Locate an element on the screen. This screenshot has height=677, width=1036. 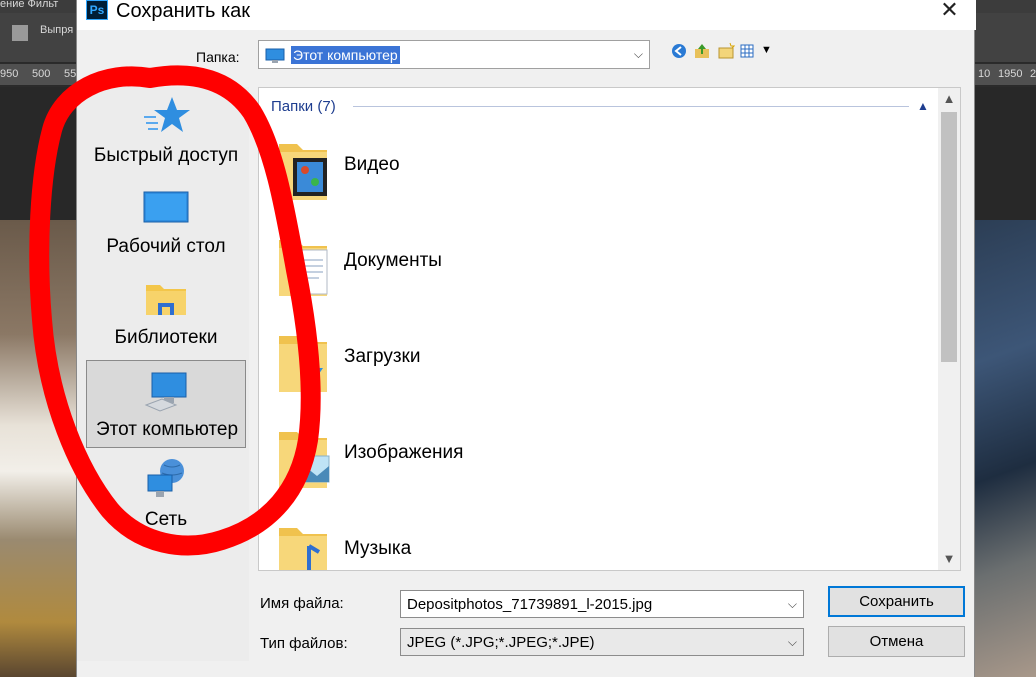
ruler-tick-label: 1950 is located at coordinates (1010, 74).